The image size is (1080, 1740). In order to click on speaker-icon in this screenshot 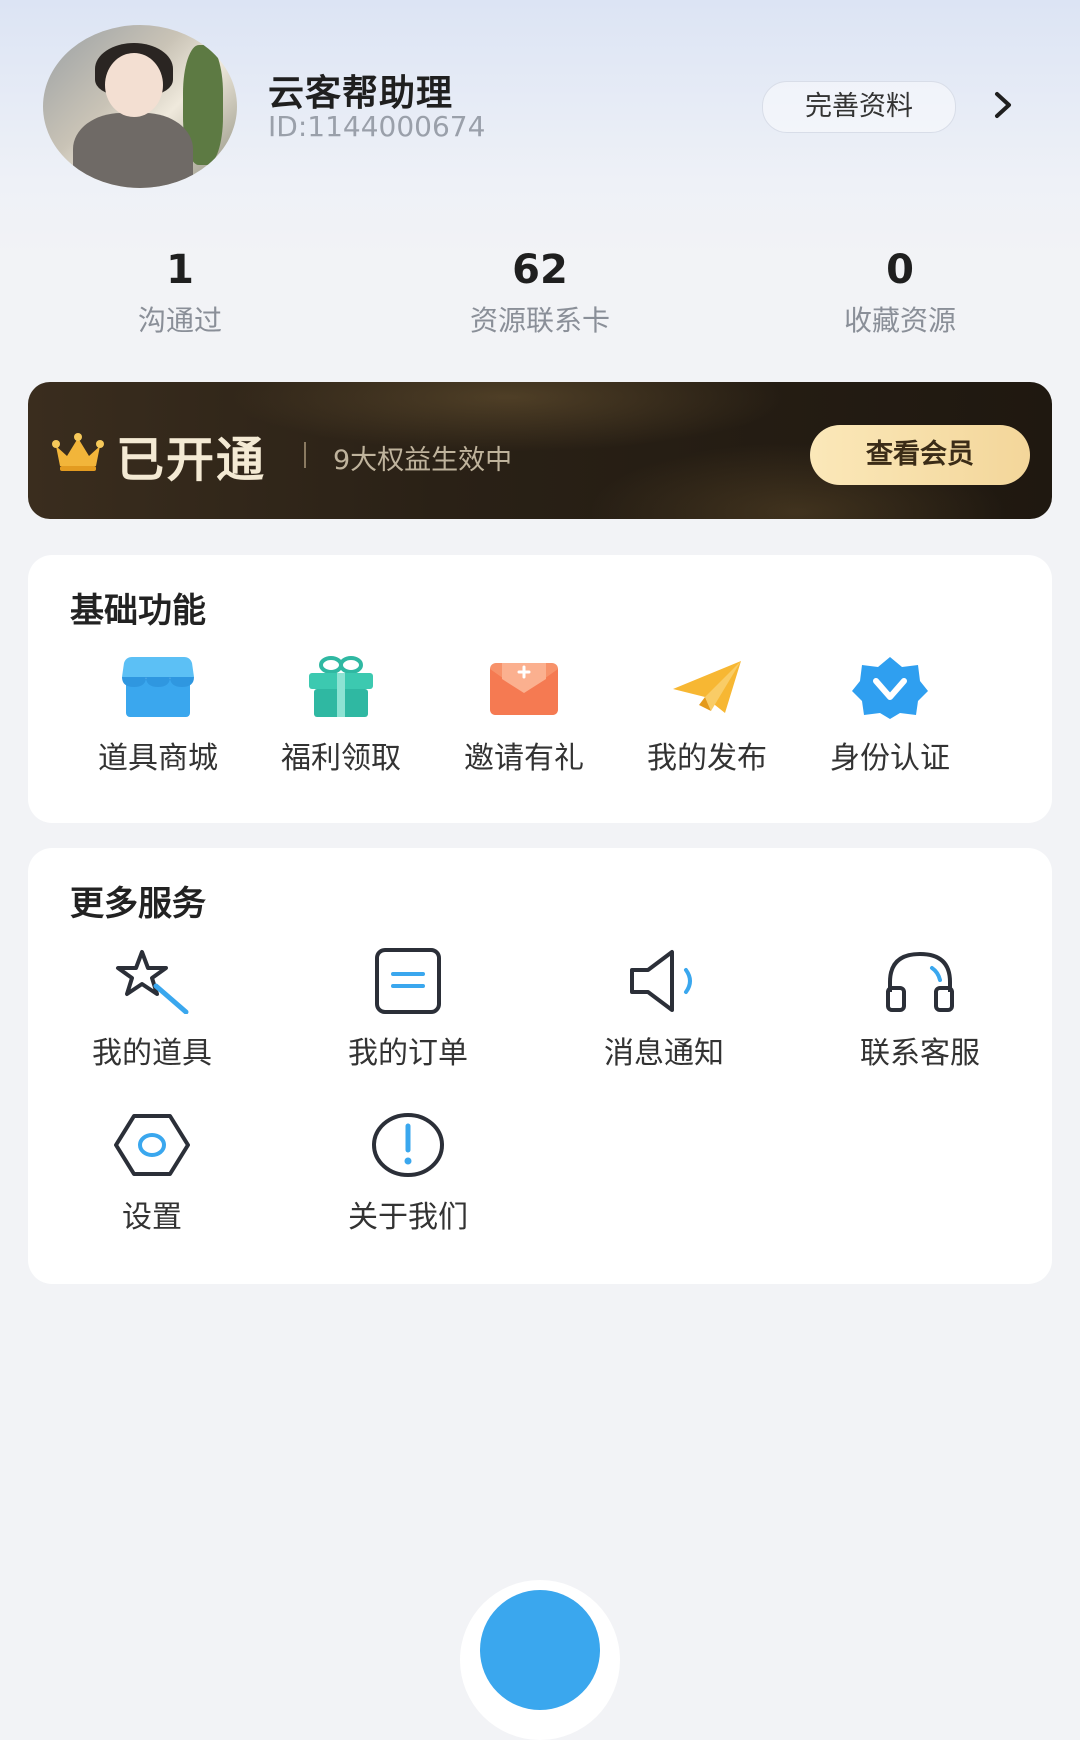, I will do `click(661, 981)`.